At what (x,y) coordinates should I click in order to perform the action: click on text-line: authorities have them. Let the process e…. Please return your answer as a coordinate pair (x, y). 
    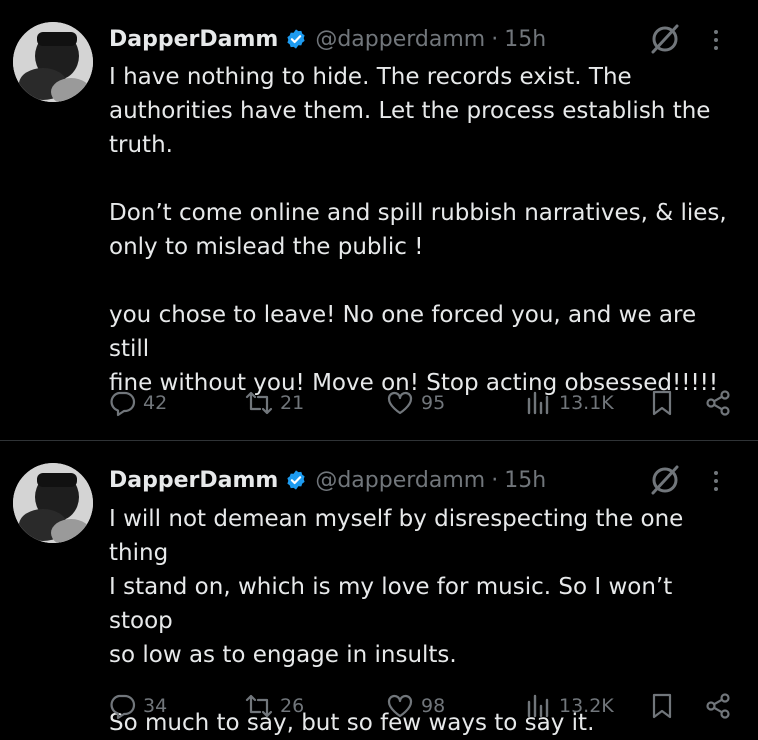
    Looking at the image, I should click on (410, 111).